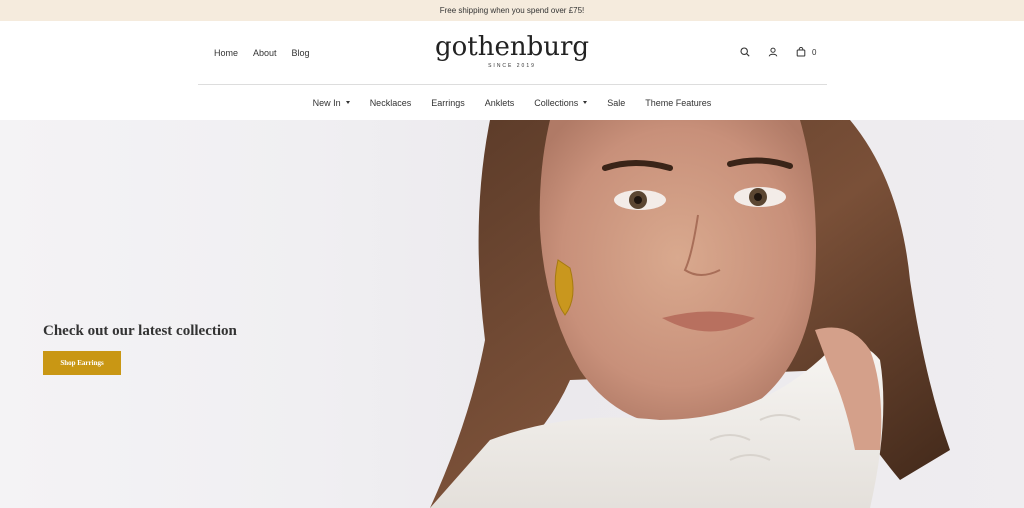 The height and width of the screenshot is (508, 1024). I want to click on nav-item-label: Theme Features, so click(678, 102).